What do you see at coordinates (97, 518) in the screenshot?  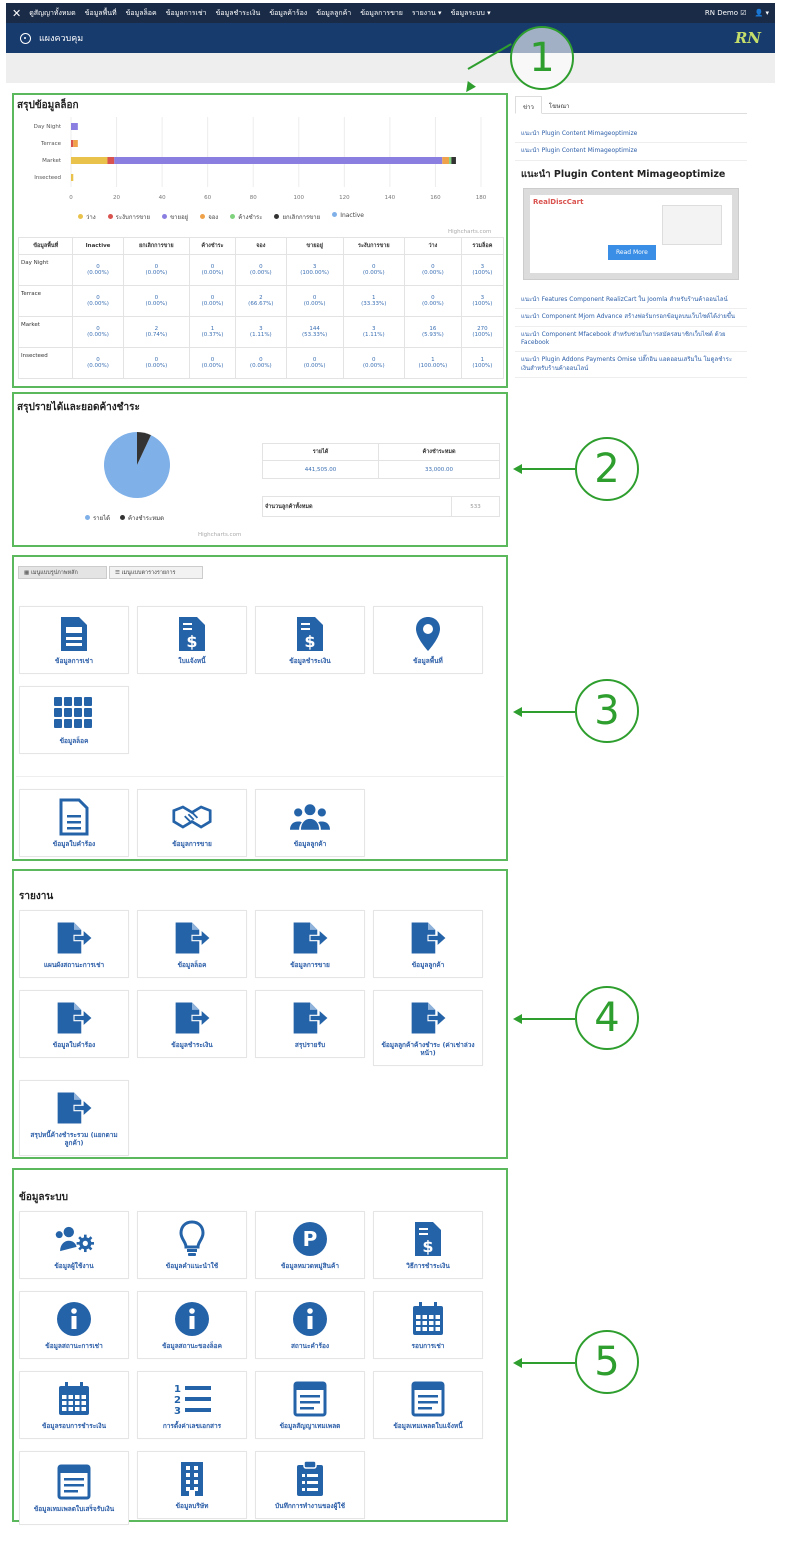 I see `pie-legend-income: รายได้` at bounding box center [97, 518].